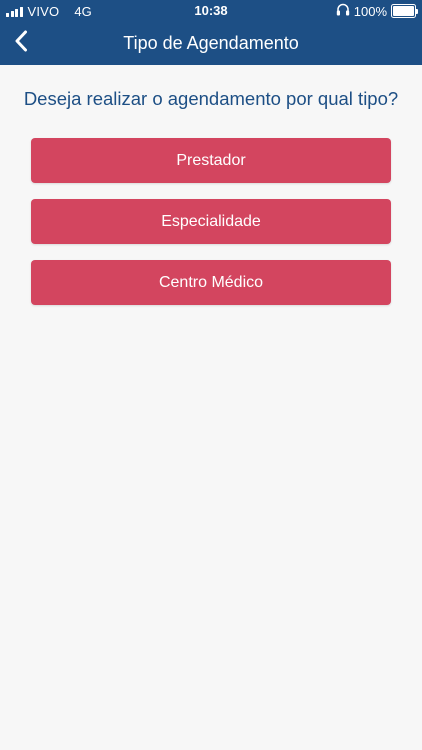 This screenshot has width=422, height=750. I want to click on battery-percent: 100%, so click(370, 11).